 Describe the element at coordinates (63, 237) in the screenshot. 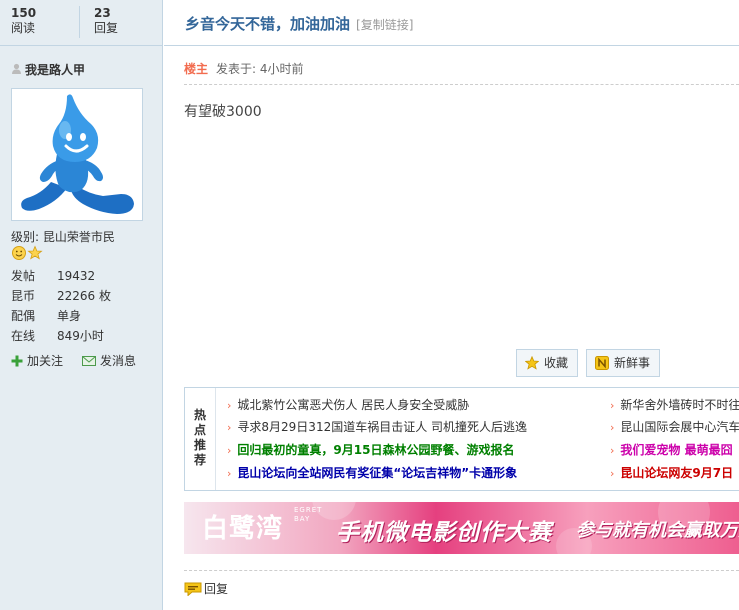

I see `author-level: 级别: 昆山荣誉市民` at that location.